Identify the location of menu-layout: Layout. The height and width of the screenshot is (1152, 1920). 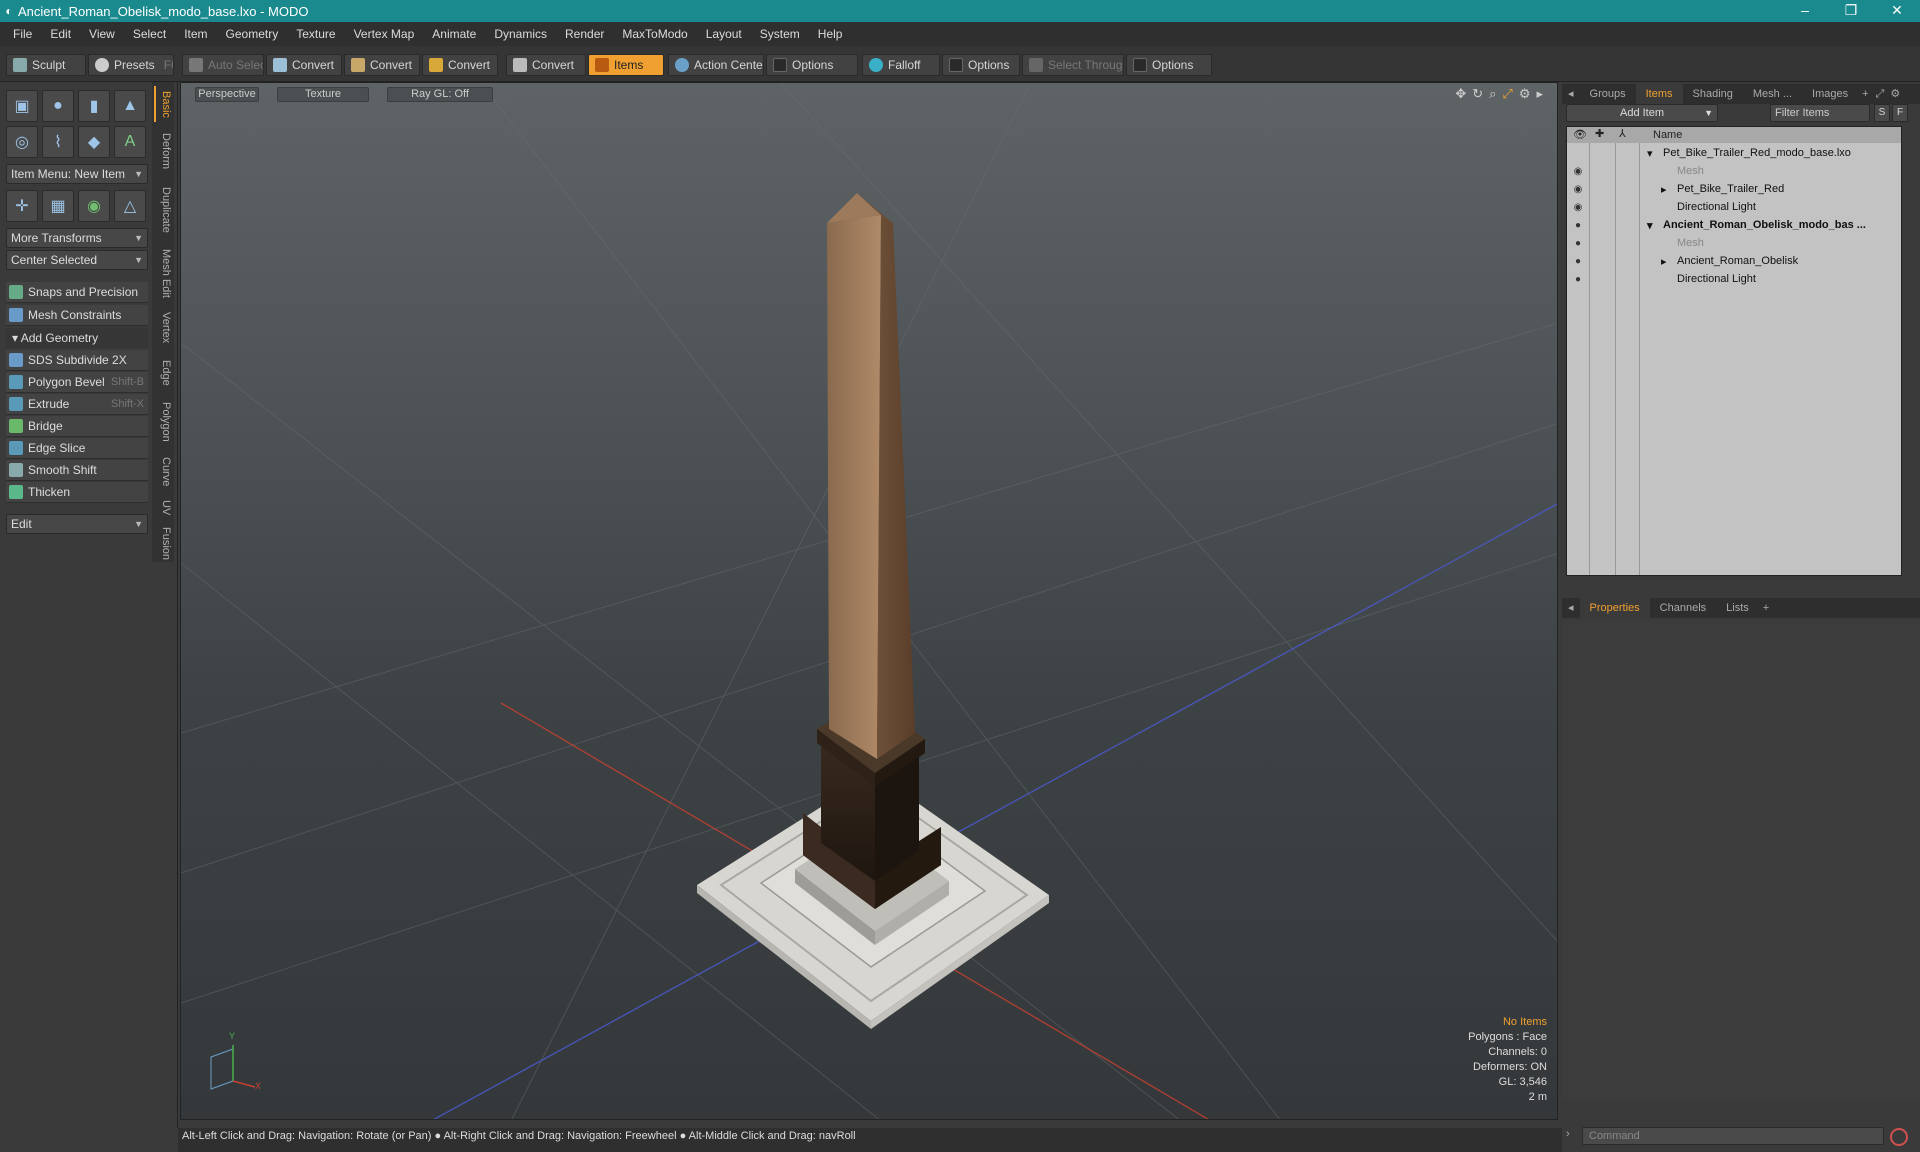
(724, 34).